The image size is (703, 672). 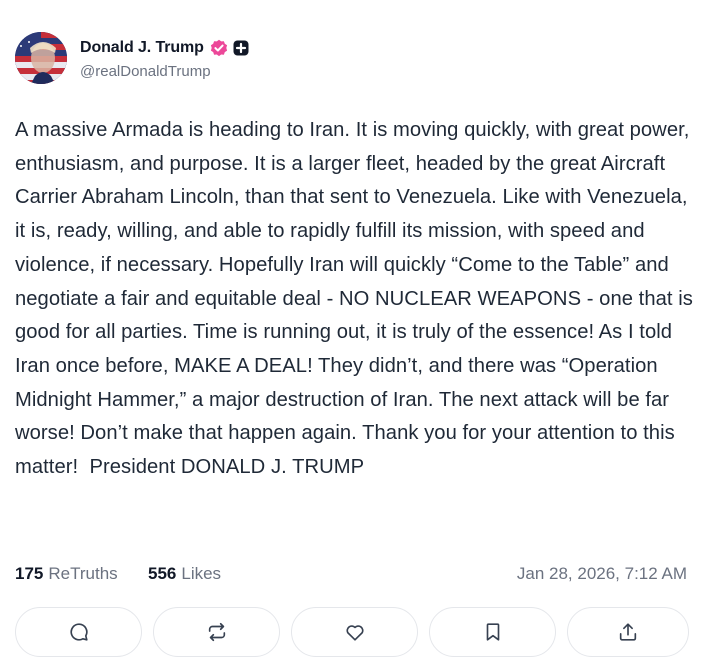 I want to click on retruths-stat: 175 ReTruths, so click(x=66, y=574).